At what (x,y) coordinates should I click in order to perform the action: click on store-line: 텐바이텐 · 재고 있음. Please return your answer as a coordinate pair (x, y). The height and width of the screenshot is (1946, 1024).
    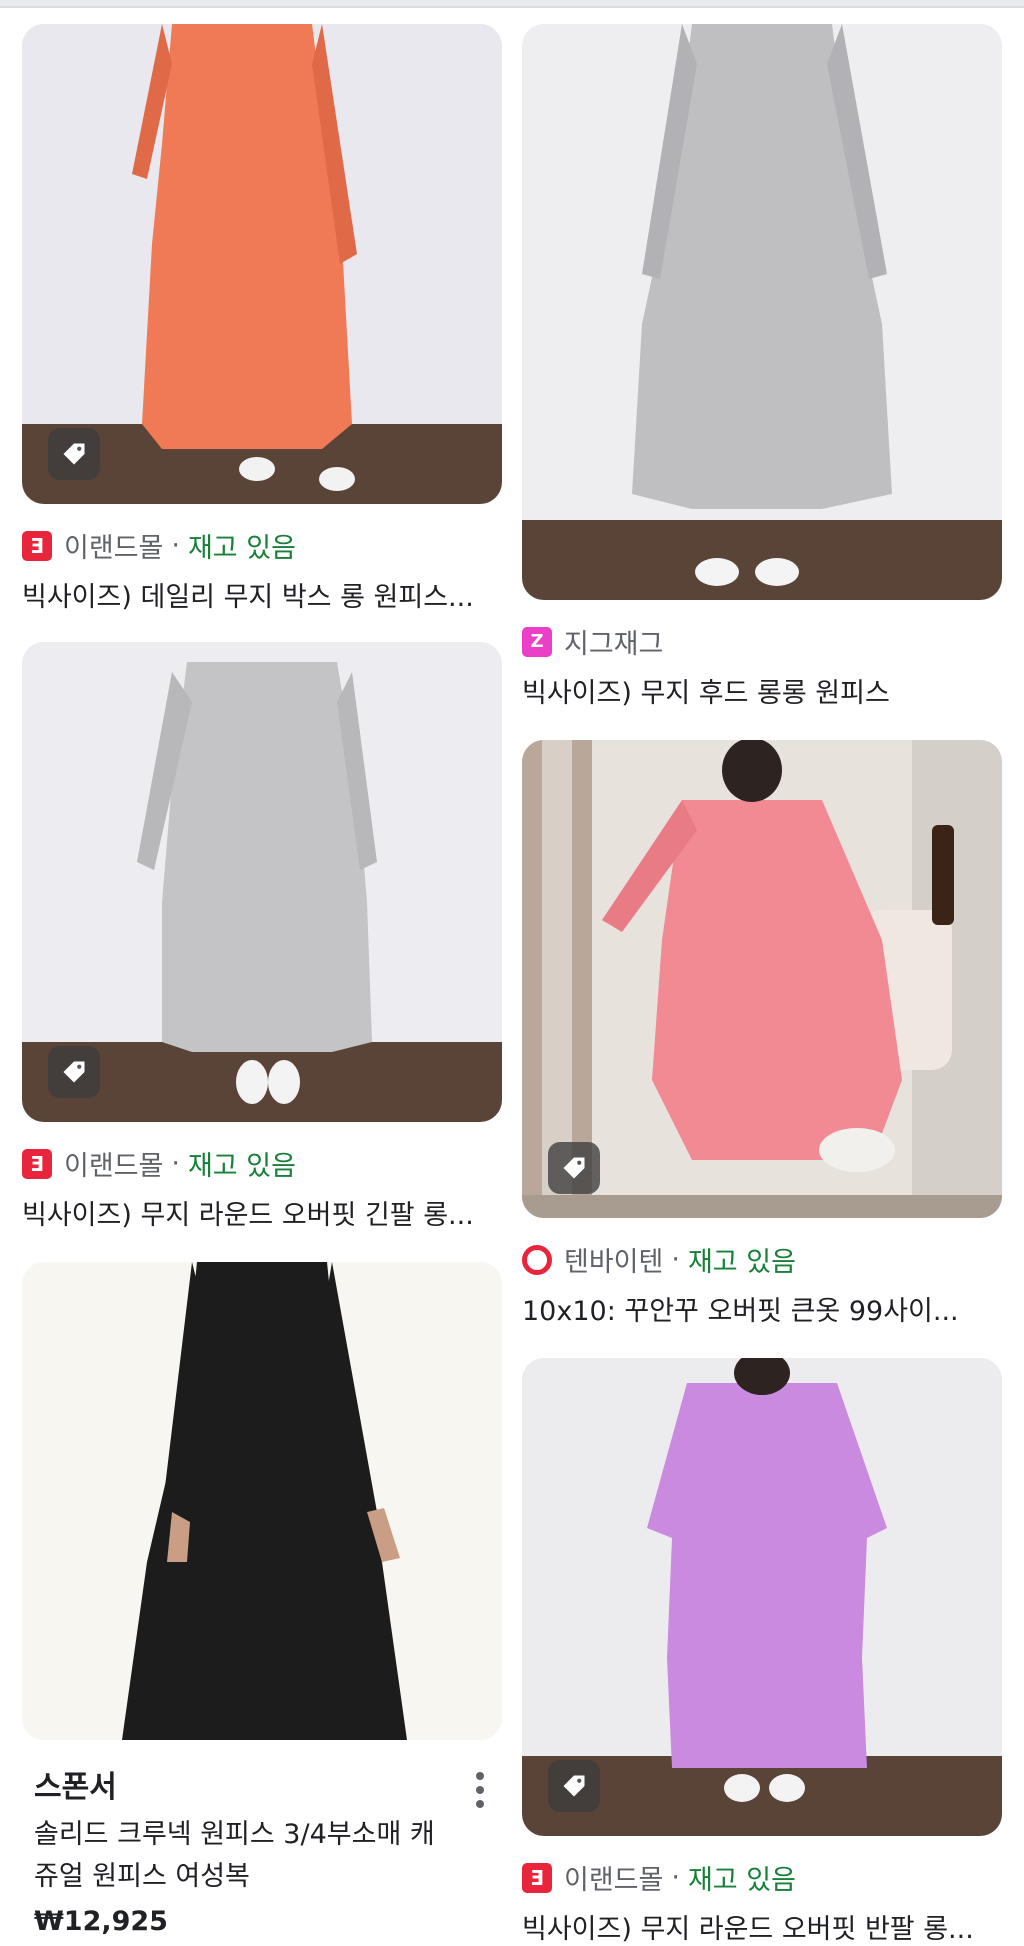
    Looking at the image, I should click on (762, 1259).